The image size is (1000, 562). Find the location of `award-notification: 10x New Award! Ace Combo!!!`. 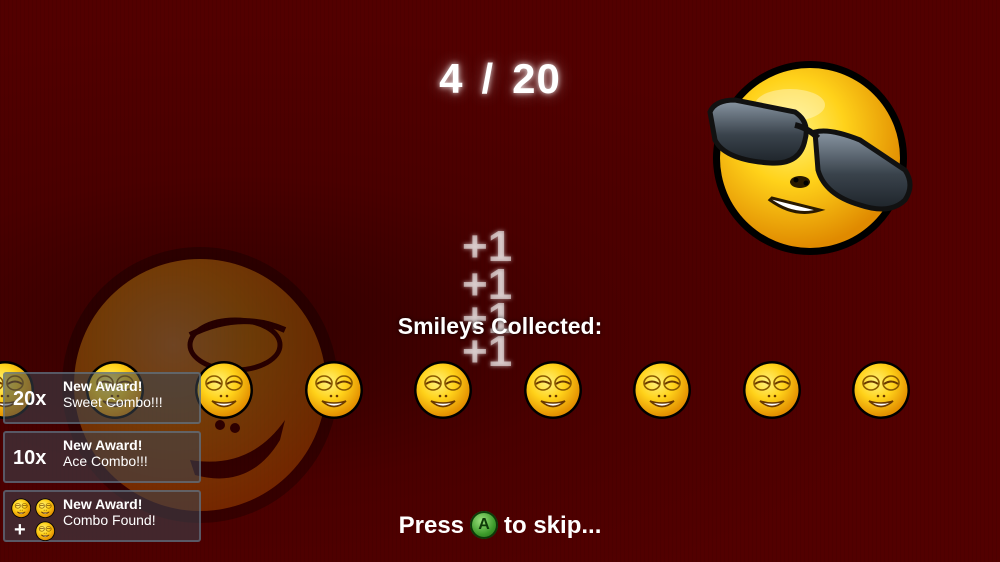

award-notification: 10x New Award! Ace Combo!!! is located at coordinates (102, 457).